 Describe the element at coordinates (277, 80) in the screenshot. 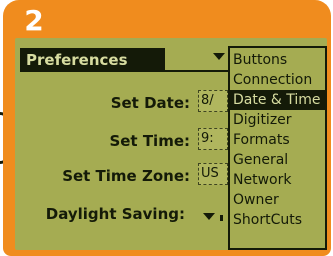

I see `menu-item-connection: Connection` at that location.